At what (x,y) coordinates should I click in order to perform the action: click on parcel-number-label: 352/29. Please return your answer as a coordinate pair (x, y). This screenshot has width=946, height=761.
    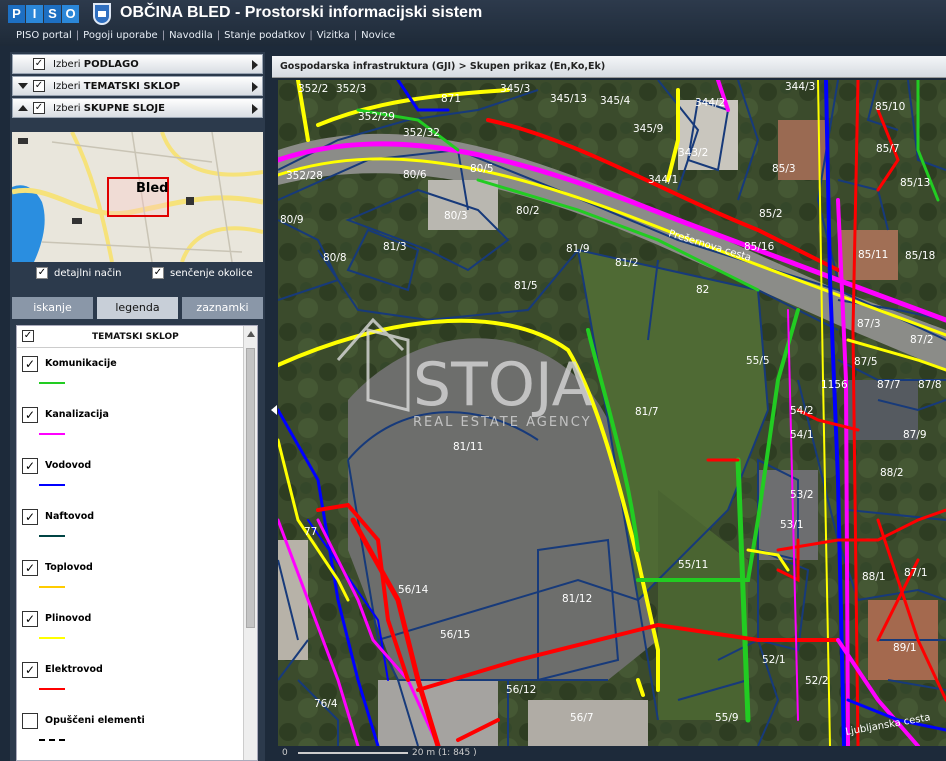
    Looking at the image, I should click on (376, 117).